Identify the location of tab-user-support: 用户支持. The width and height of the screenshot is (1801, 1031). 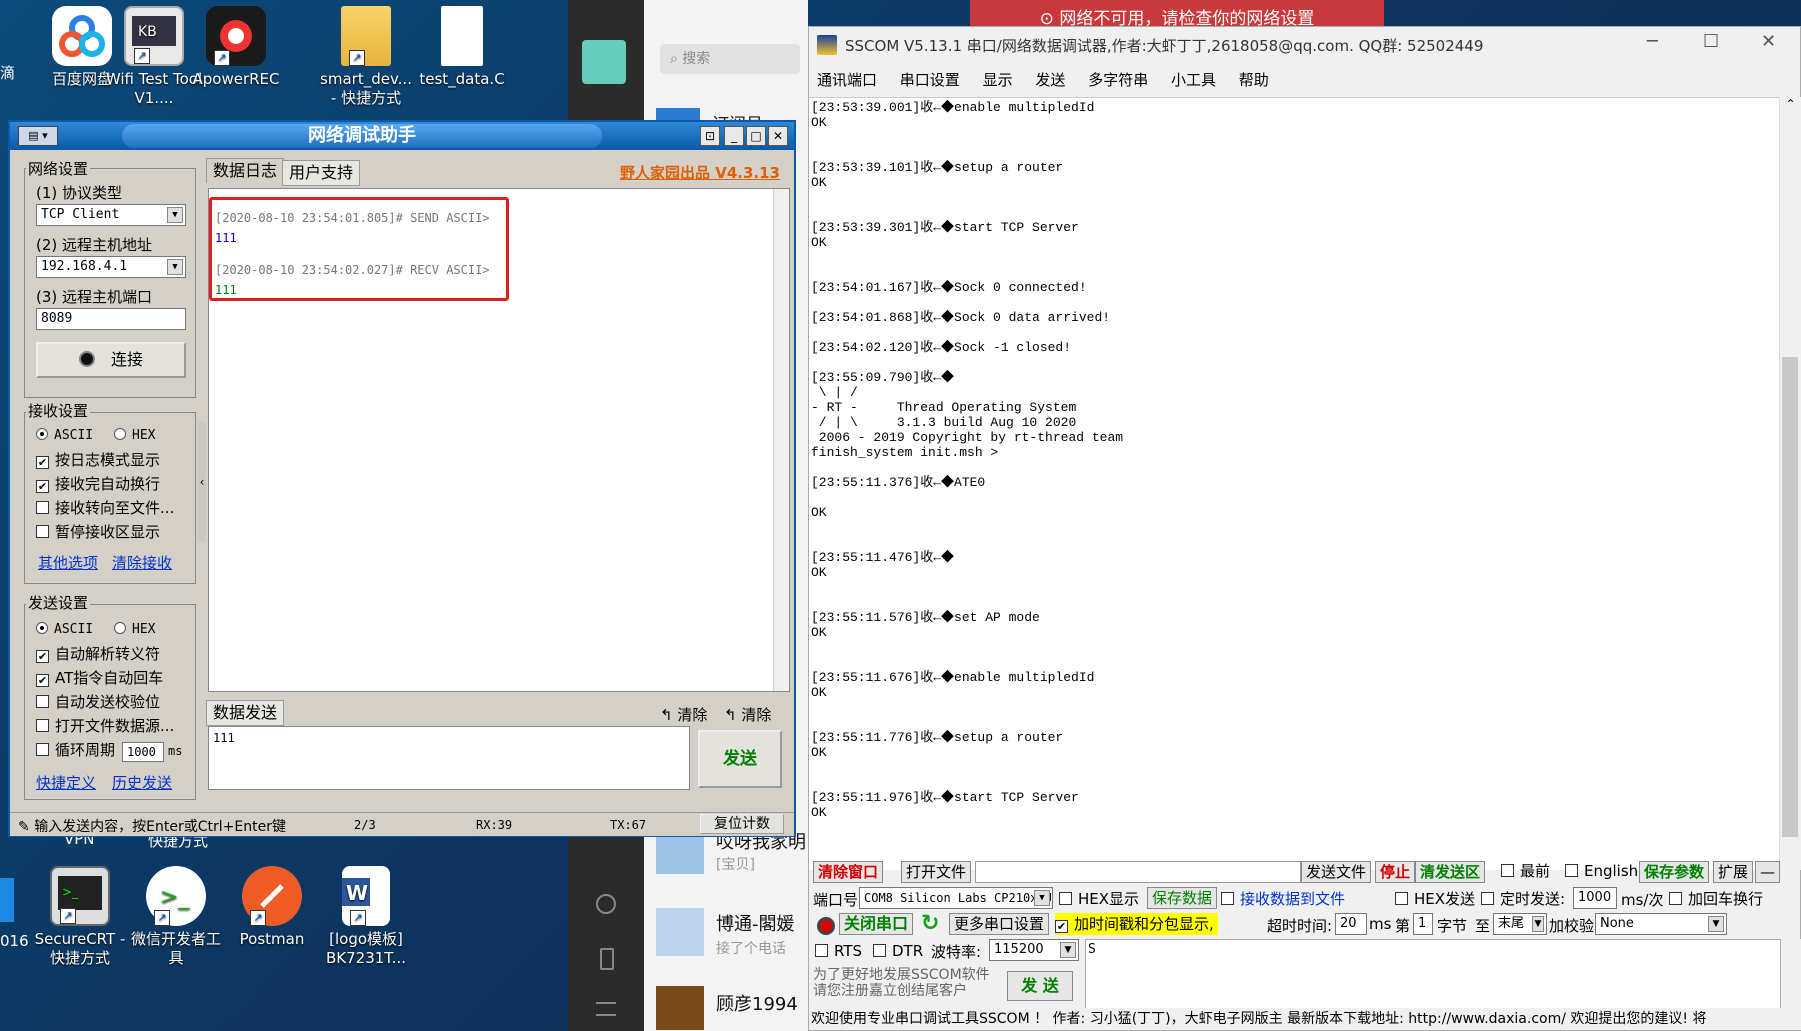
(321, 173).